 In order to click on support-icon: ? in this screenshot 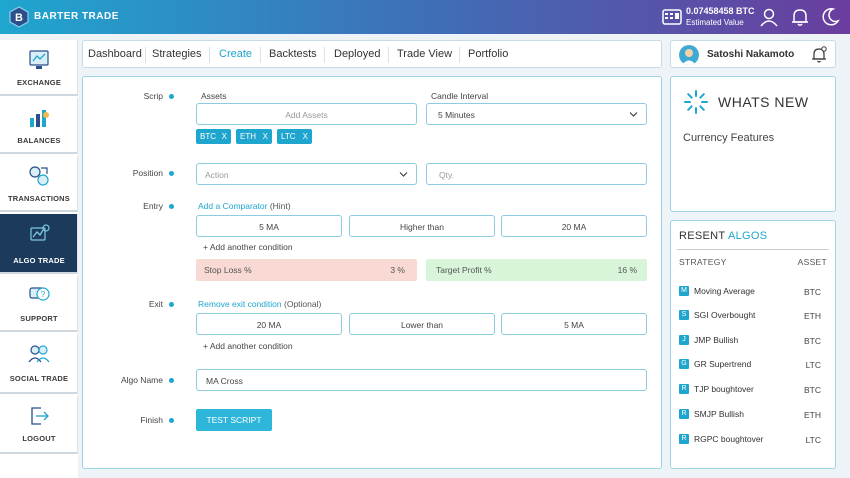, I will do `click(39, 294)`.